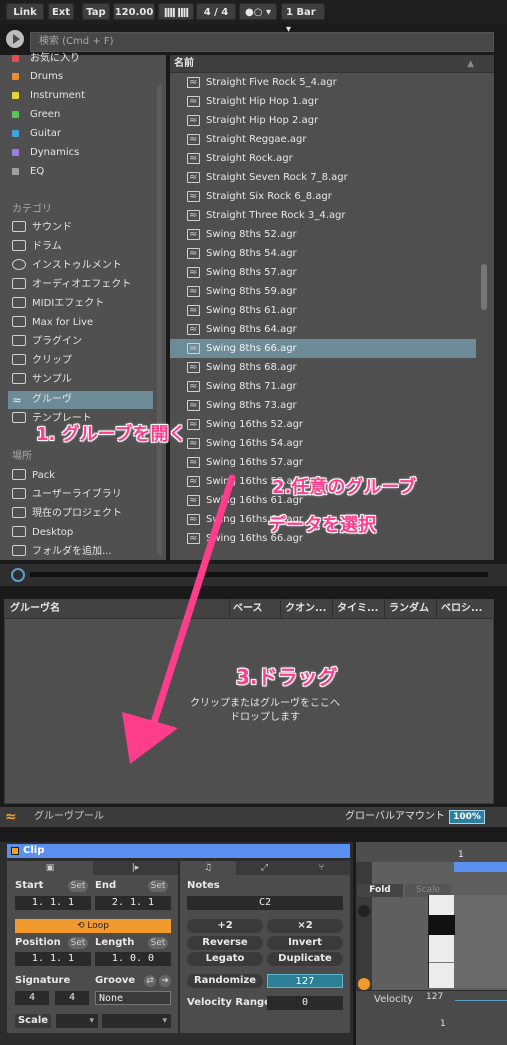  What do you see at coordinates (165, 981) in the screenshot?
I see `groove-commit-icon: ➜` at bounding box center [165, 981].